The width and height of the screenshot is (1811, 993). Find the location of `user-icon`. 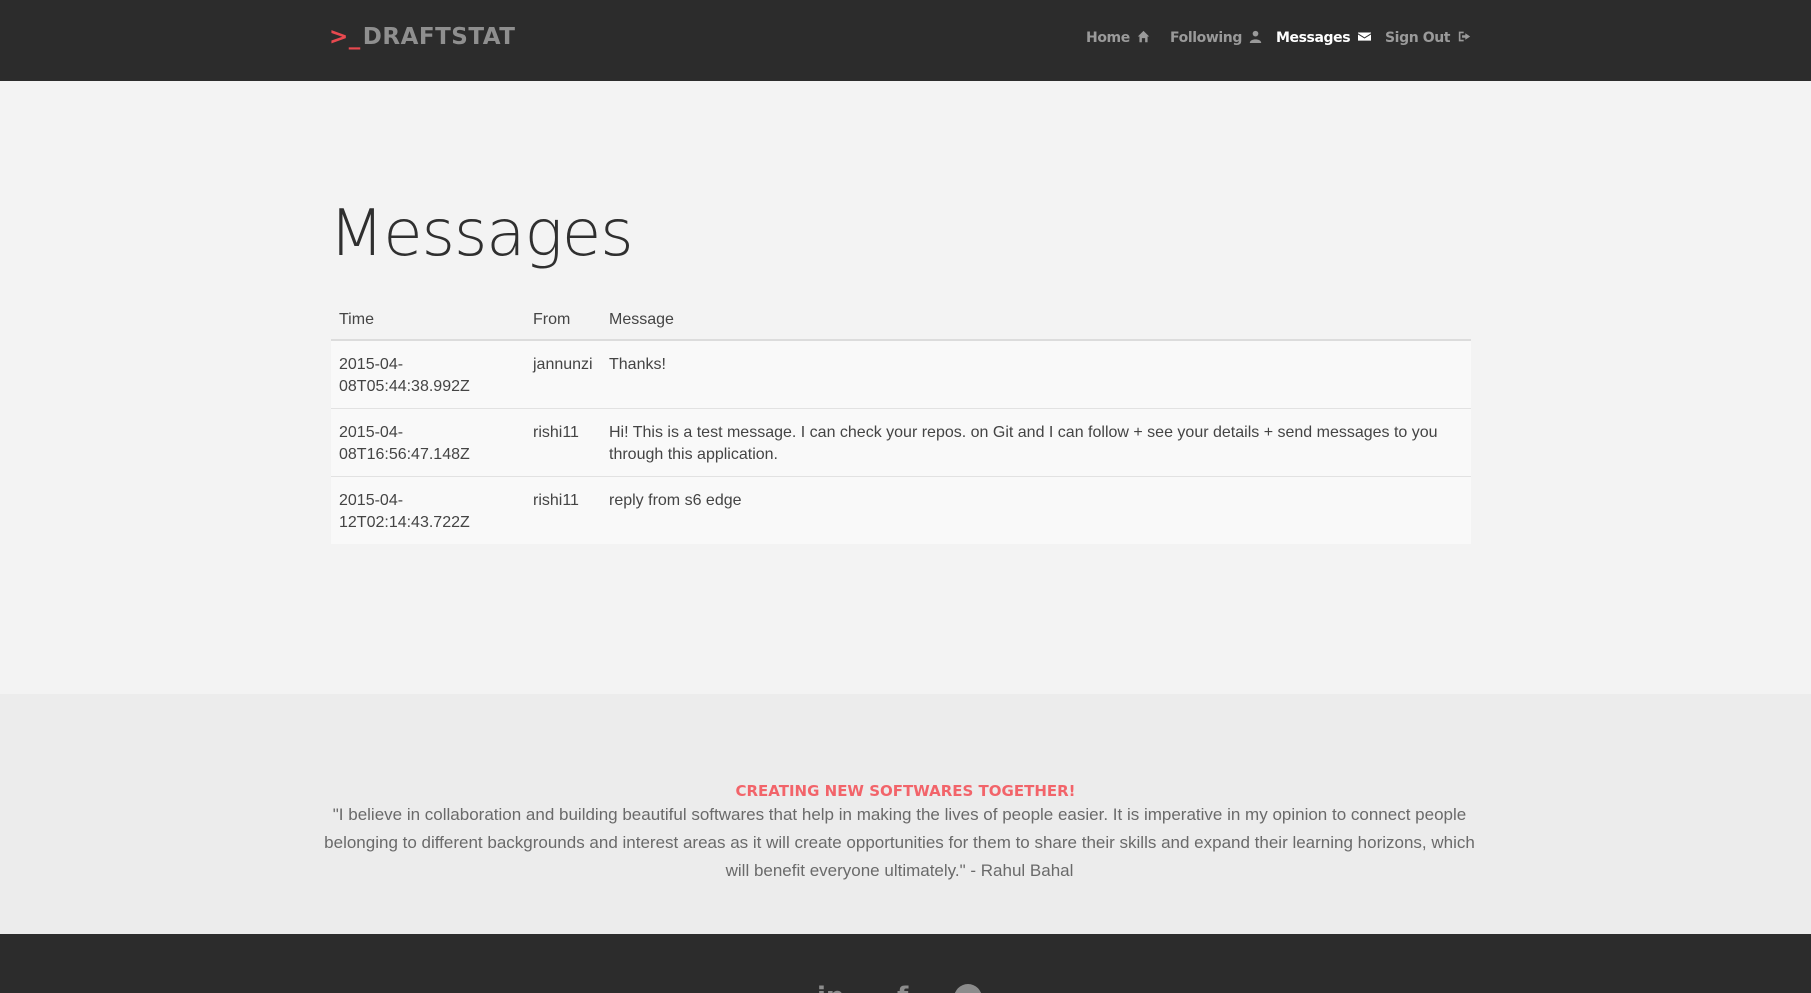

user-icon is located at coordinates (1256, 36).